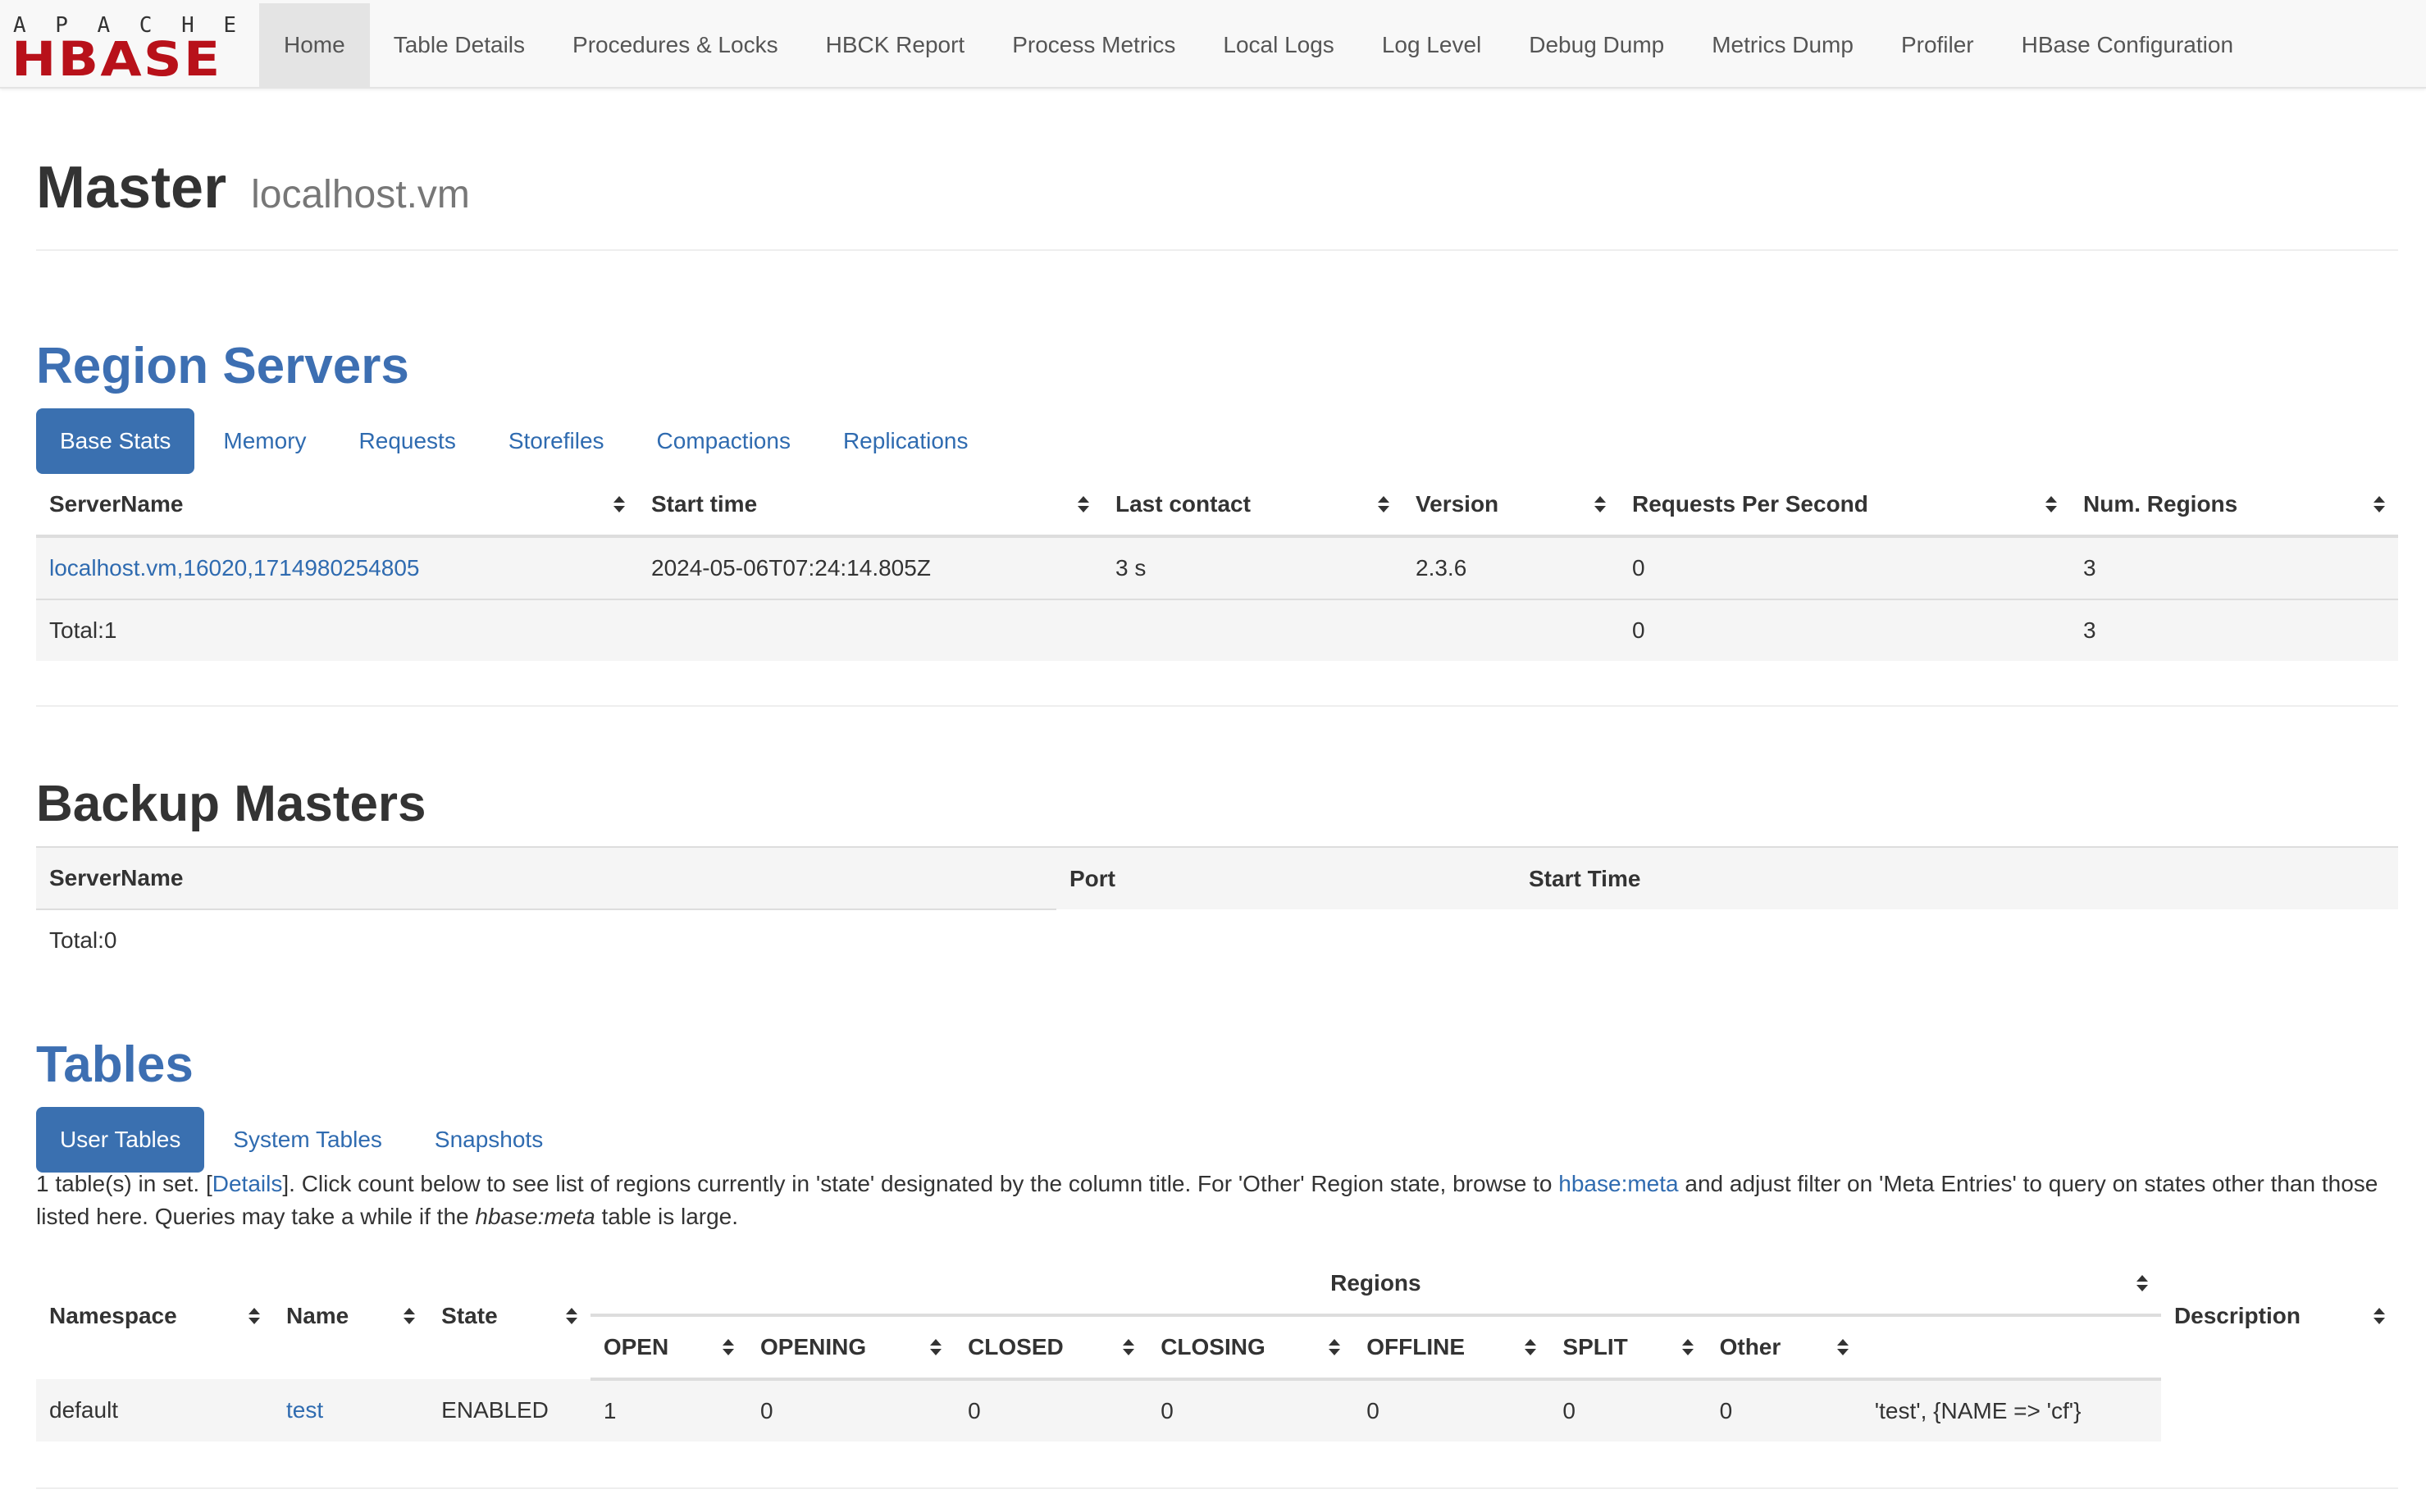  Describe the element at coordinates (1451, 1410) in the screenshot. I see `offline-count-cell: 0` at that location.